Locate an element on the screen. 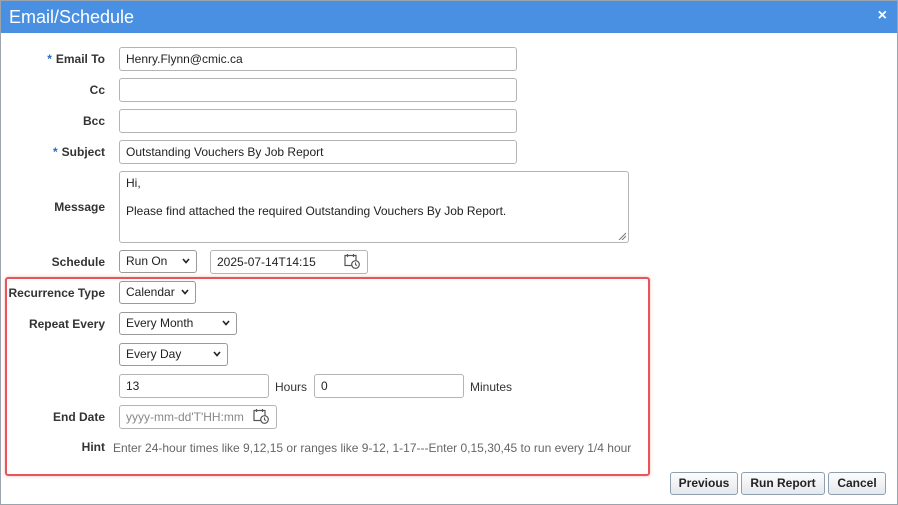 The image size is (898, 505). cancel-button: Cancel is located at coordinates (857, 483).